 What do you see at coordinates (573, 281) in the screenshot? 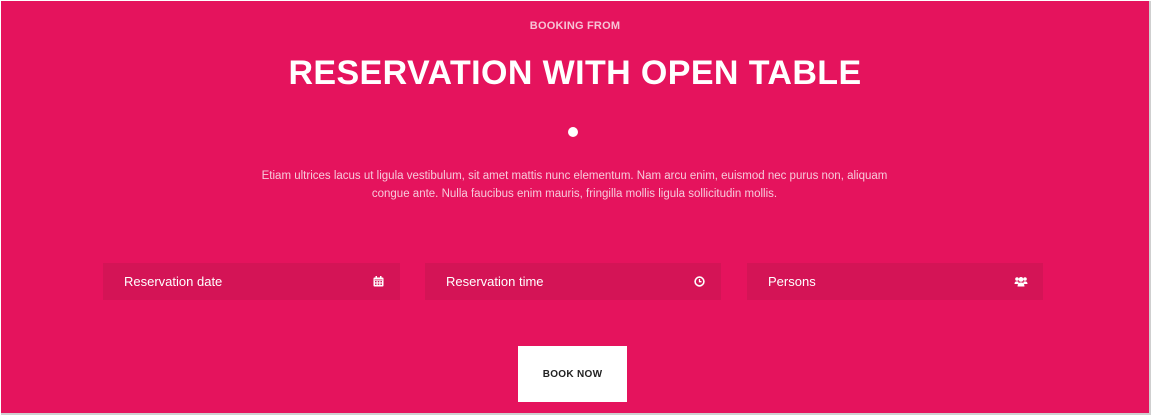
I see `reservation-time-field: Reservation time` at bounding box center [573, 281].